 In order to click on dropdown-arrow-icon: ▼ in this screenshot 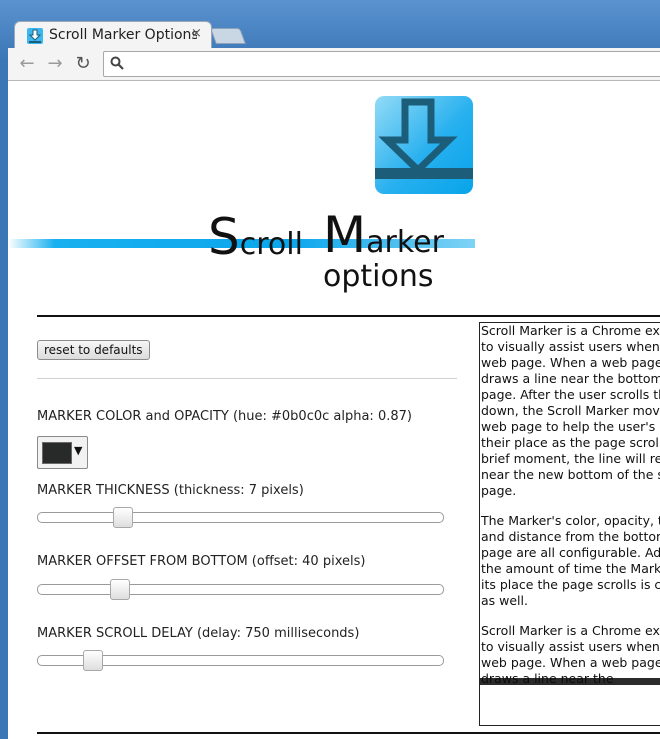, I will do `click(78, 450)`.